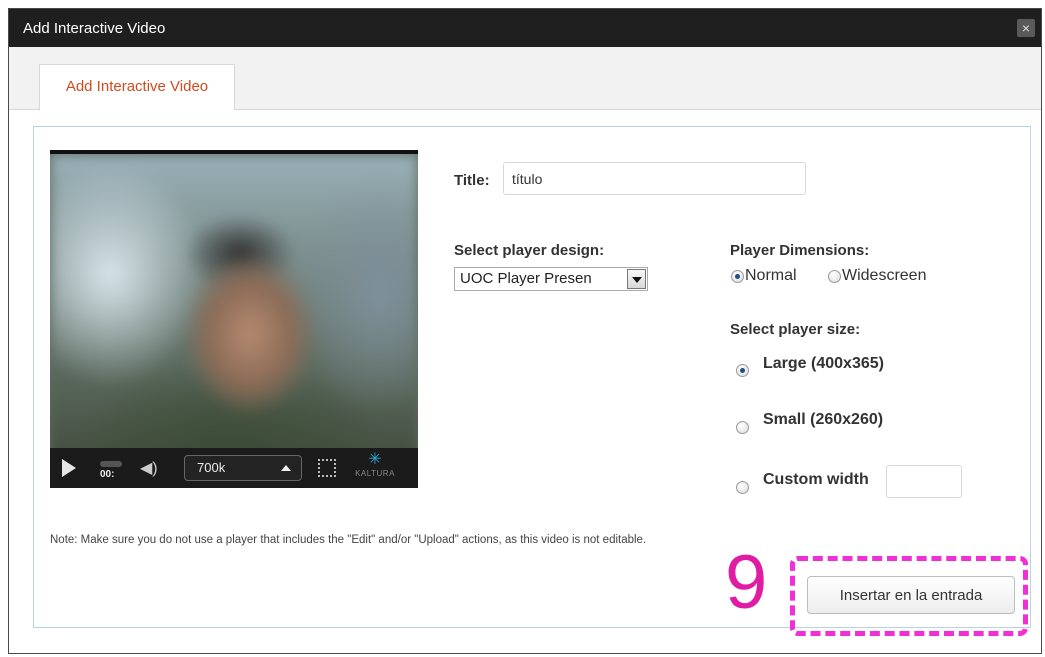 Image resolution: width=1045 pixels, height=657 pixels. I want to click on radio-size-custom-label: Custom width, so click(816, 479).